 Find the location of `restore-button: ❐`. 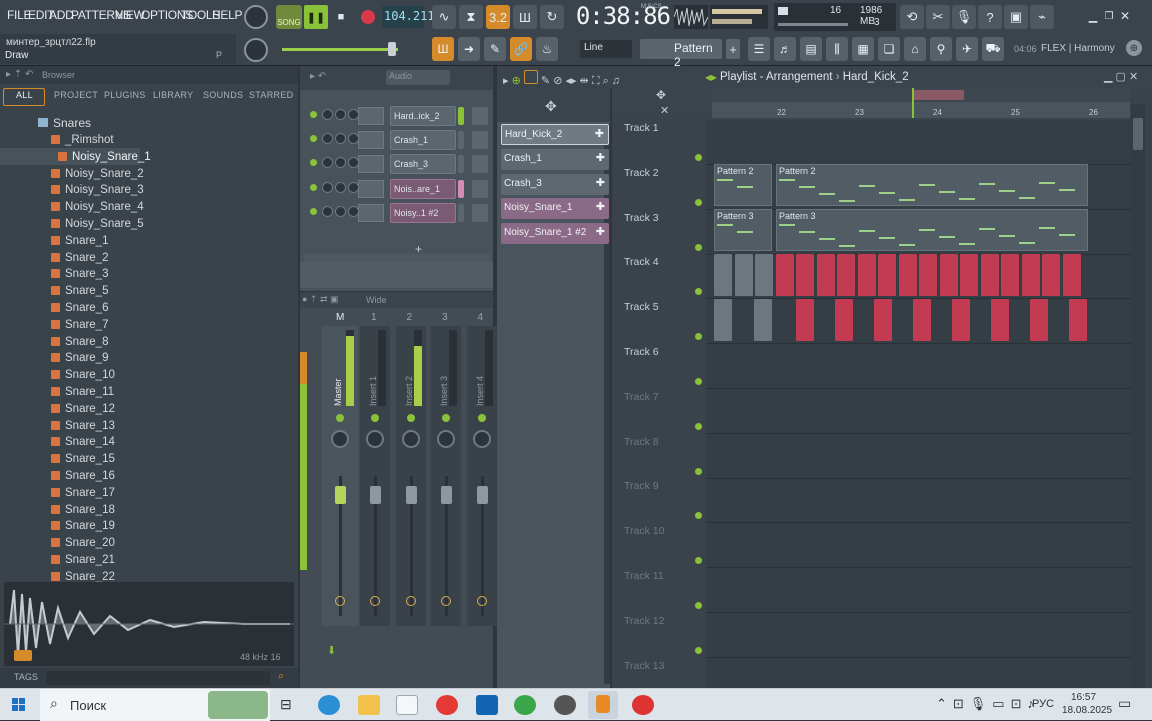

restore-button: ❐ is located at coordinates (1109, 16).